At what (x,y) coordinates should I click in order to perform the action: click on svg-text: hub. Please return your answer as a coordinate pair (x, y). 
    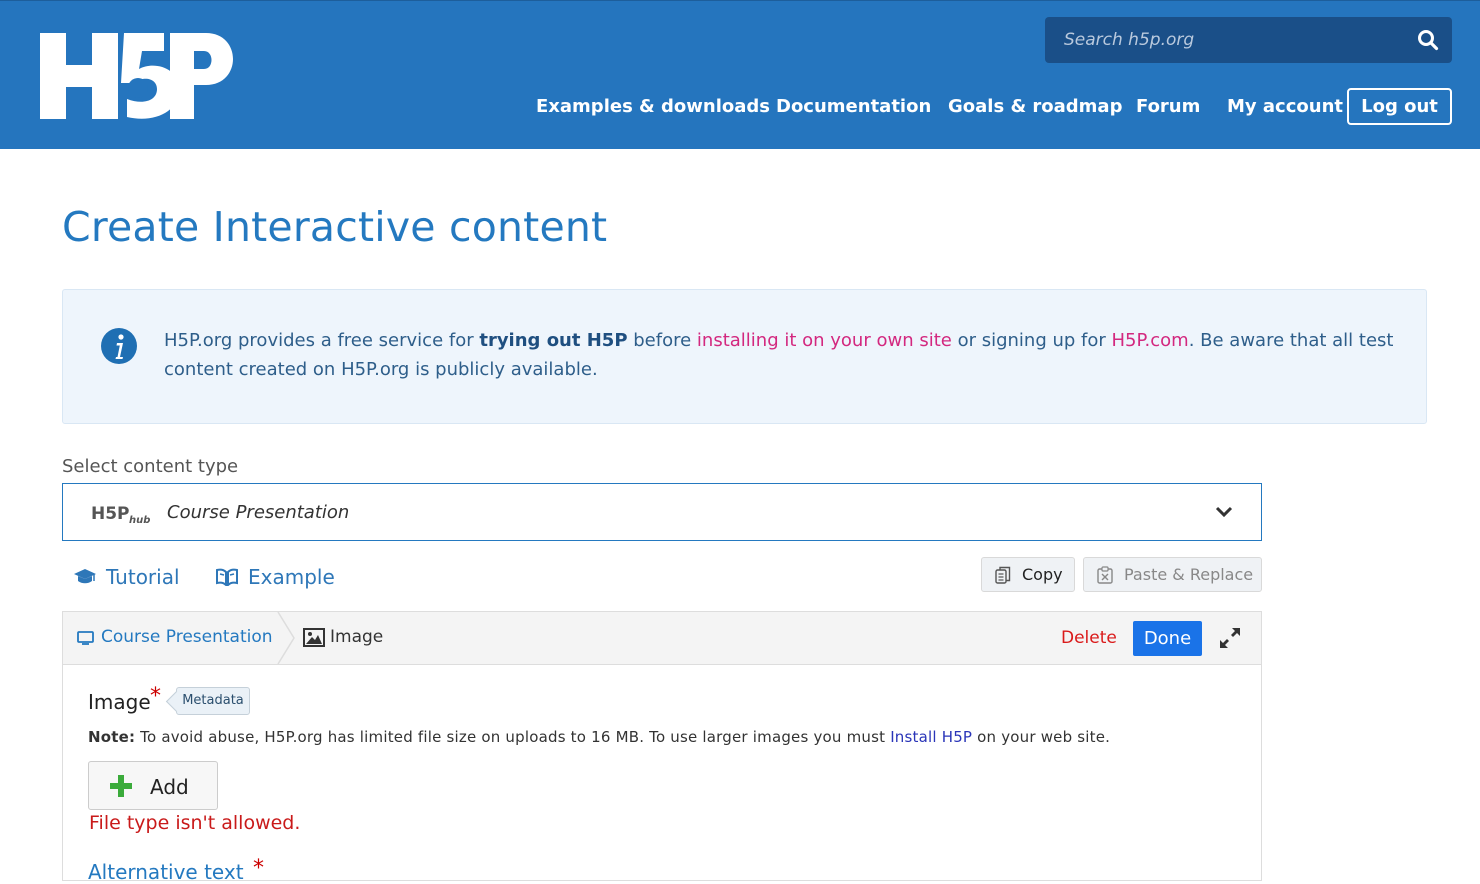
    Looking at the image, I should click on (139, 520).